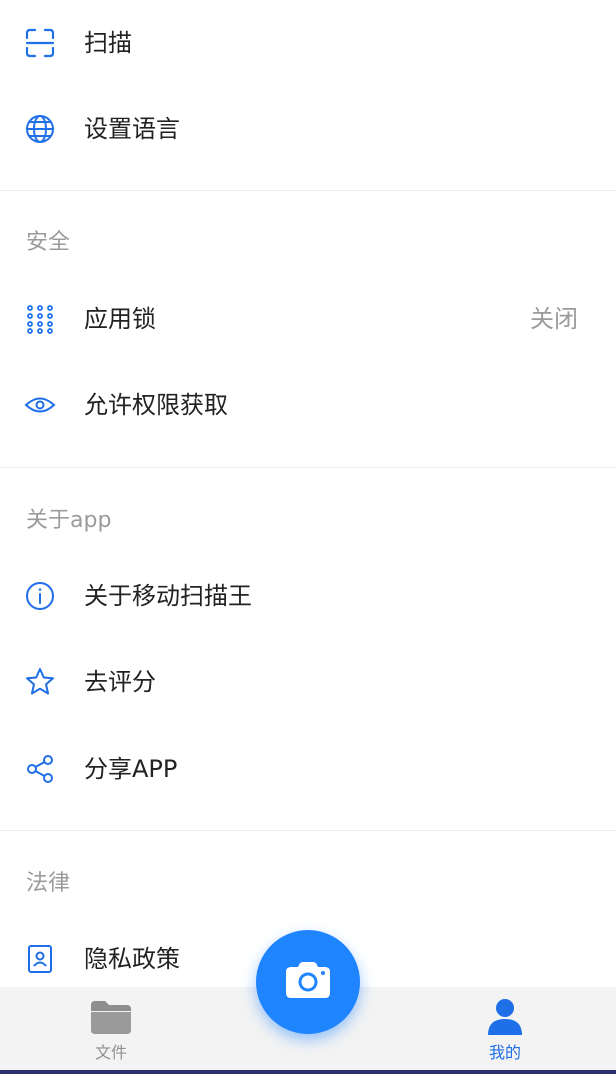 This screenshot has width=616, height=1074. Describe the element at coordinates (111, 1017) in the screenshot. I see `folder-icon` at that location.